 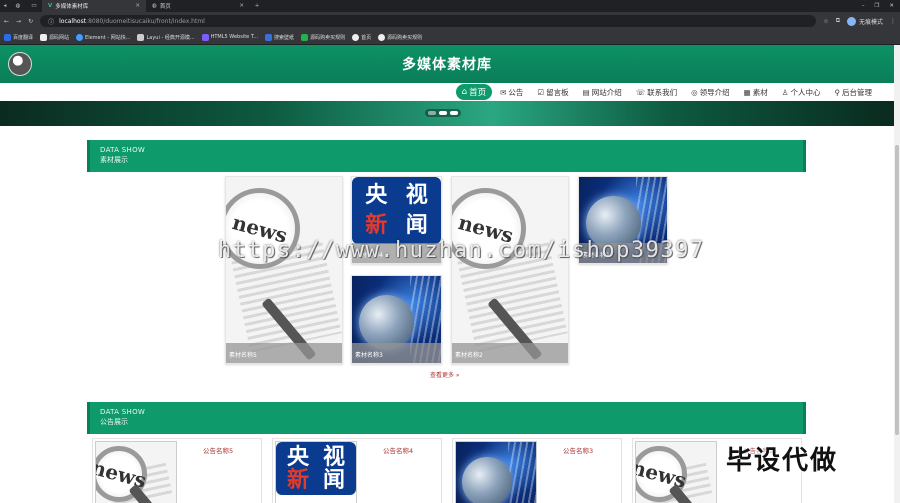 I want to click on nav-message-board: ☑ 留言板, so click(x=552, y=92).